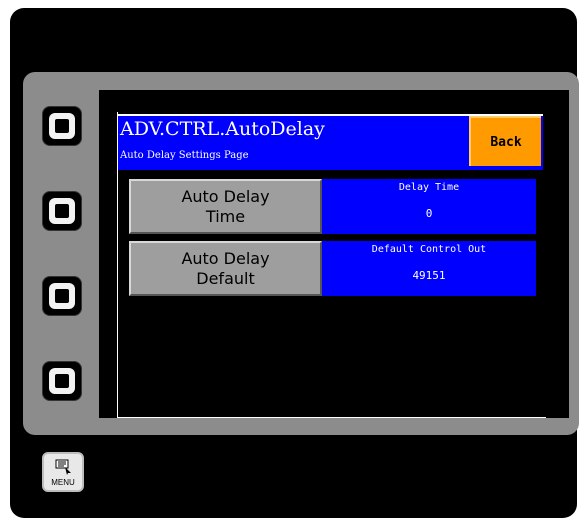  What do you see at coordinates (225, 216) in the screenshot?
I see `button-label-line2: Time` at bounding box center [225, 216].